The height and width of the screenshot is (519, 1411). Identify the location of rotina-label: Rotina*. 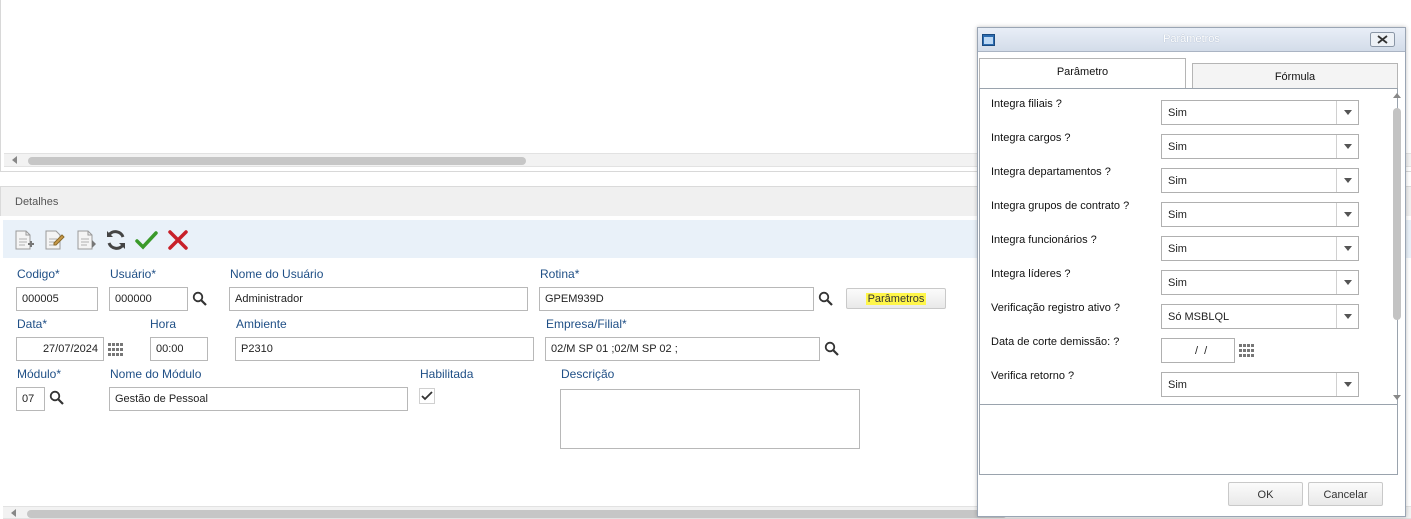
(560, 274).